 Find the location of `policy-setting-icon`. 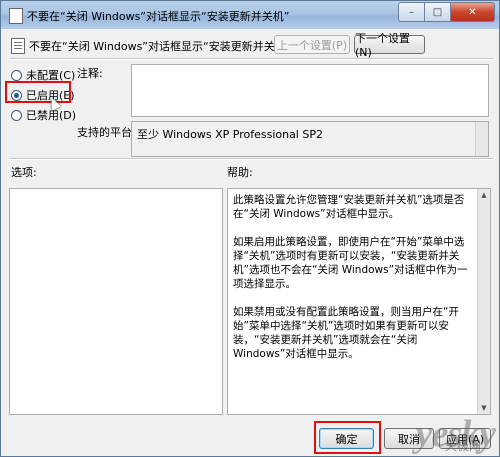

policy-setting-icon is located at coordinates (18, 46).